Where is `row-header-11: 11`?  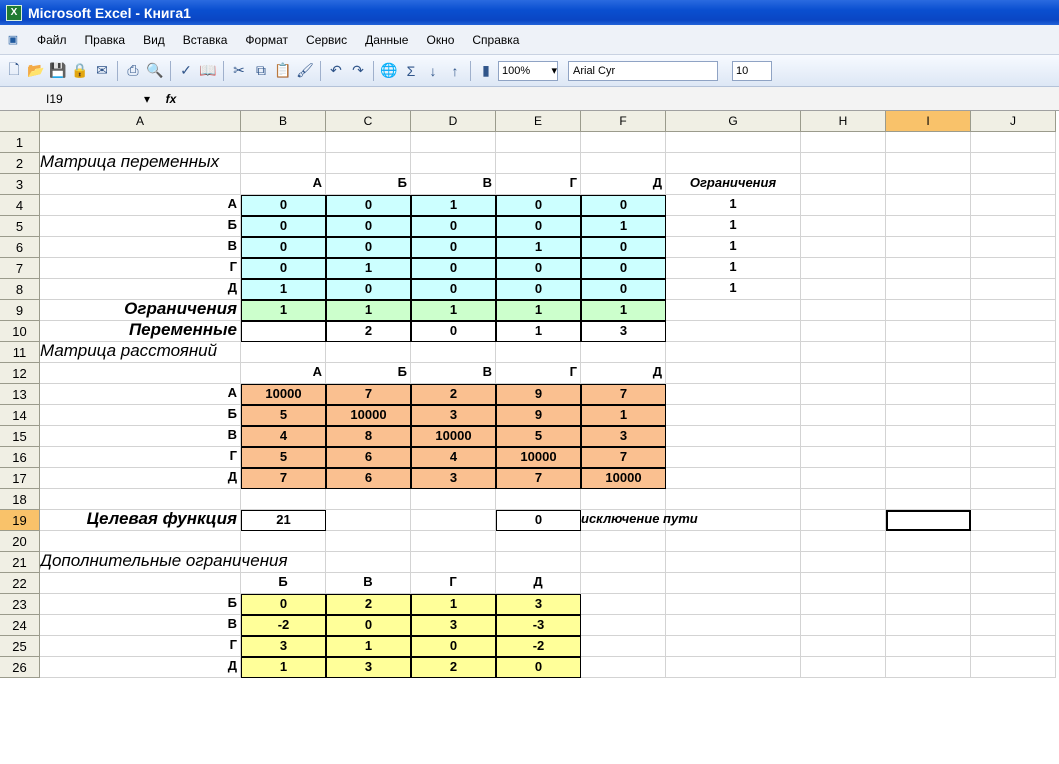
row-header-11: 11 is located at coordinates (20, 352).